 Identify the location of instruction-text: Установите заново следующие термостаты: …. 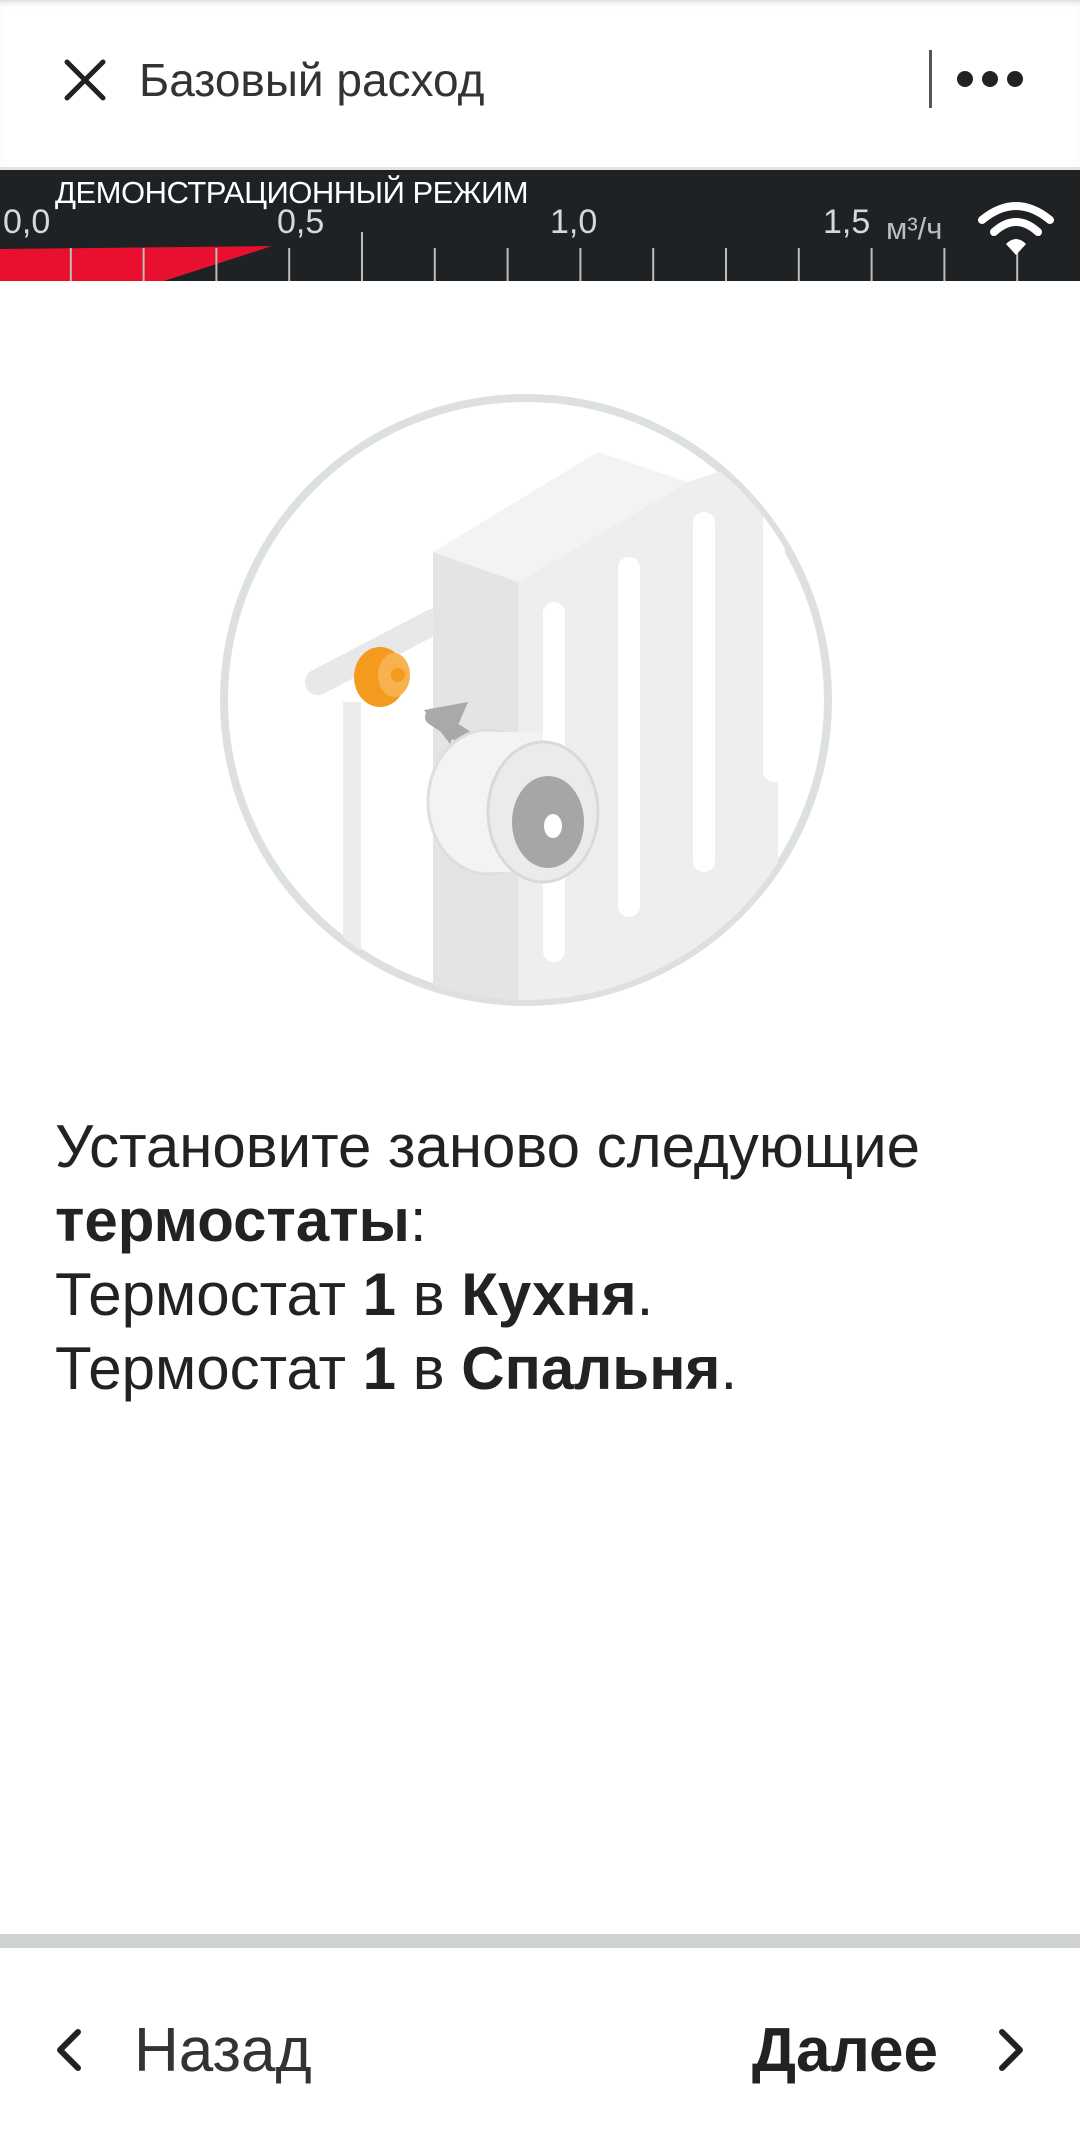
(545, 1258).